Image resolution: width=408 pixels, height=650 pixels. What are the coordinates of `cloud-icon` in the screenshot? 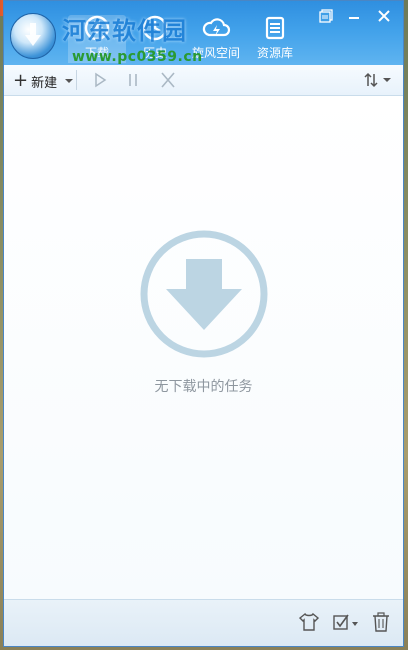 It's located at (216, 27).